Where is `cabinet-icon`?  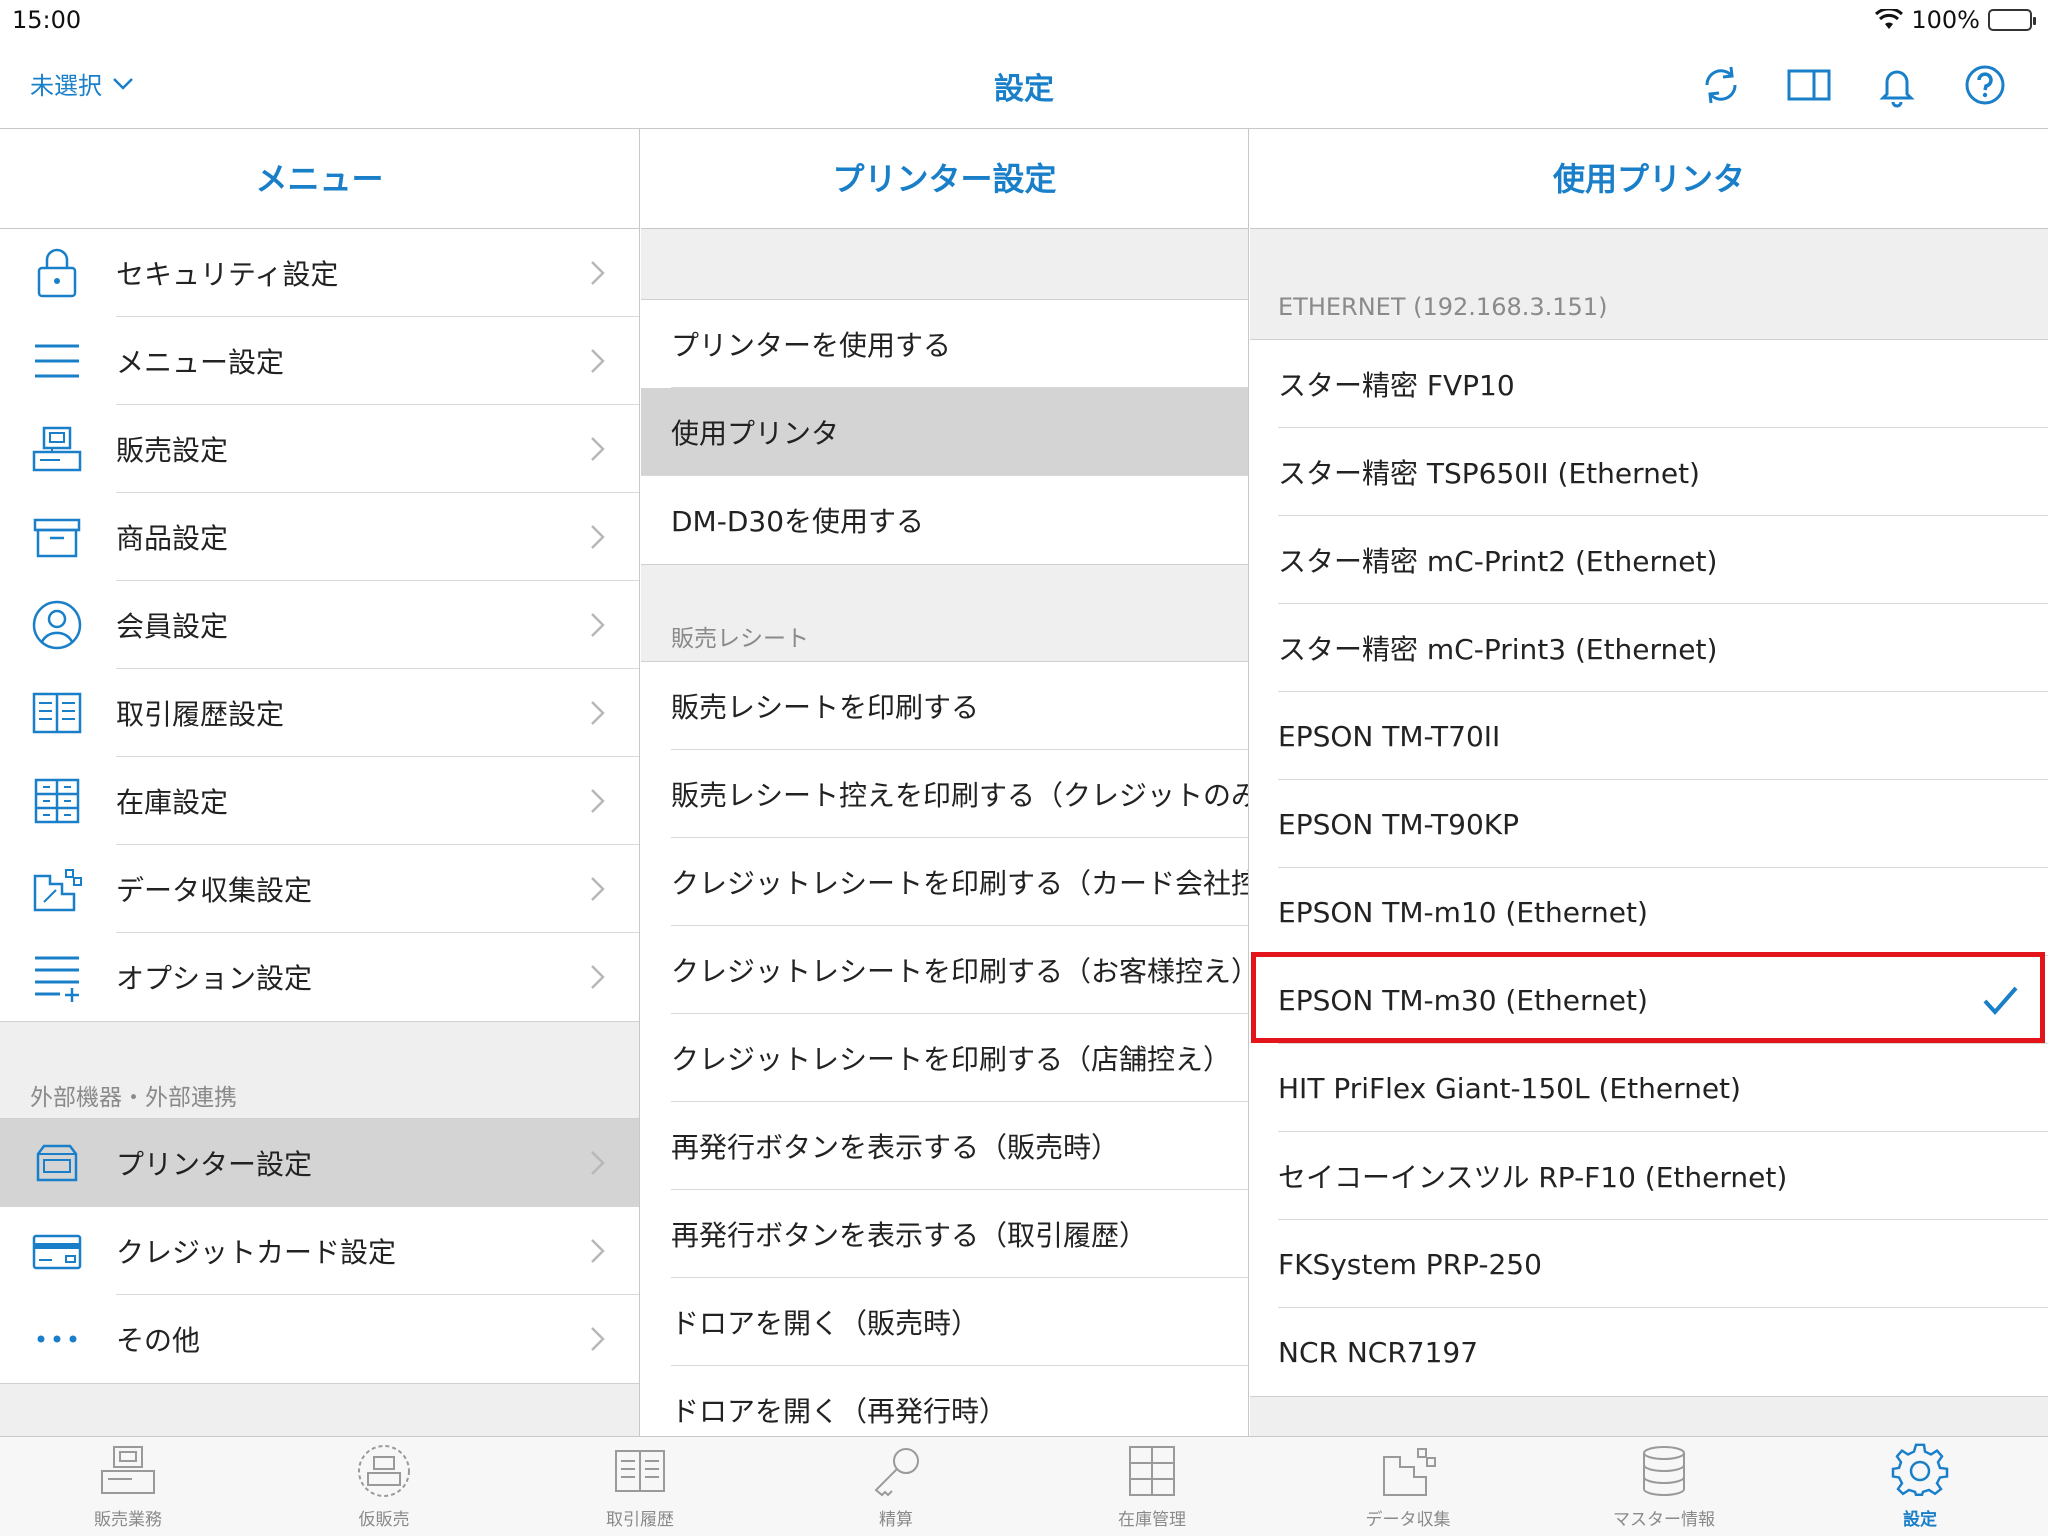 cabinet-icon is located at coordinates (1152, 1471).